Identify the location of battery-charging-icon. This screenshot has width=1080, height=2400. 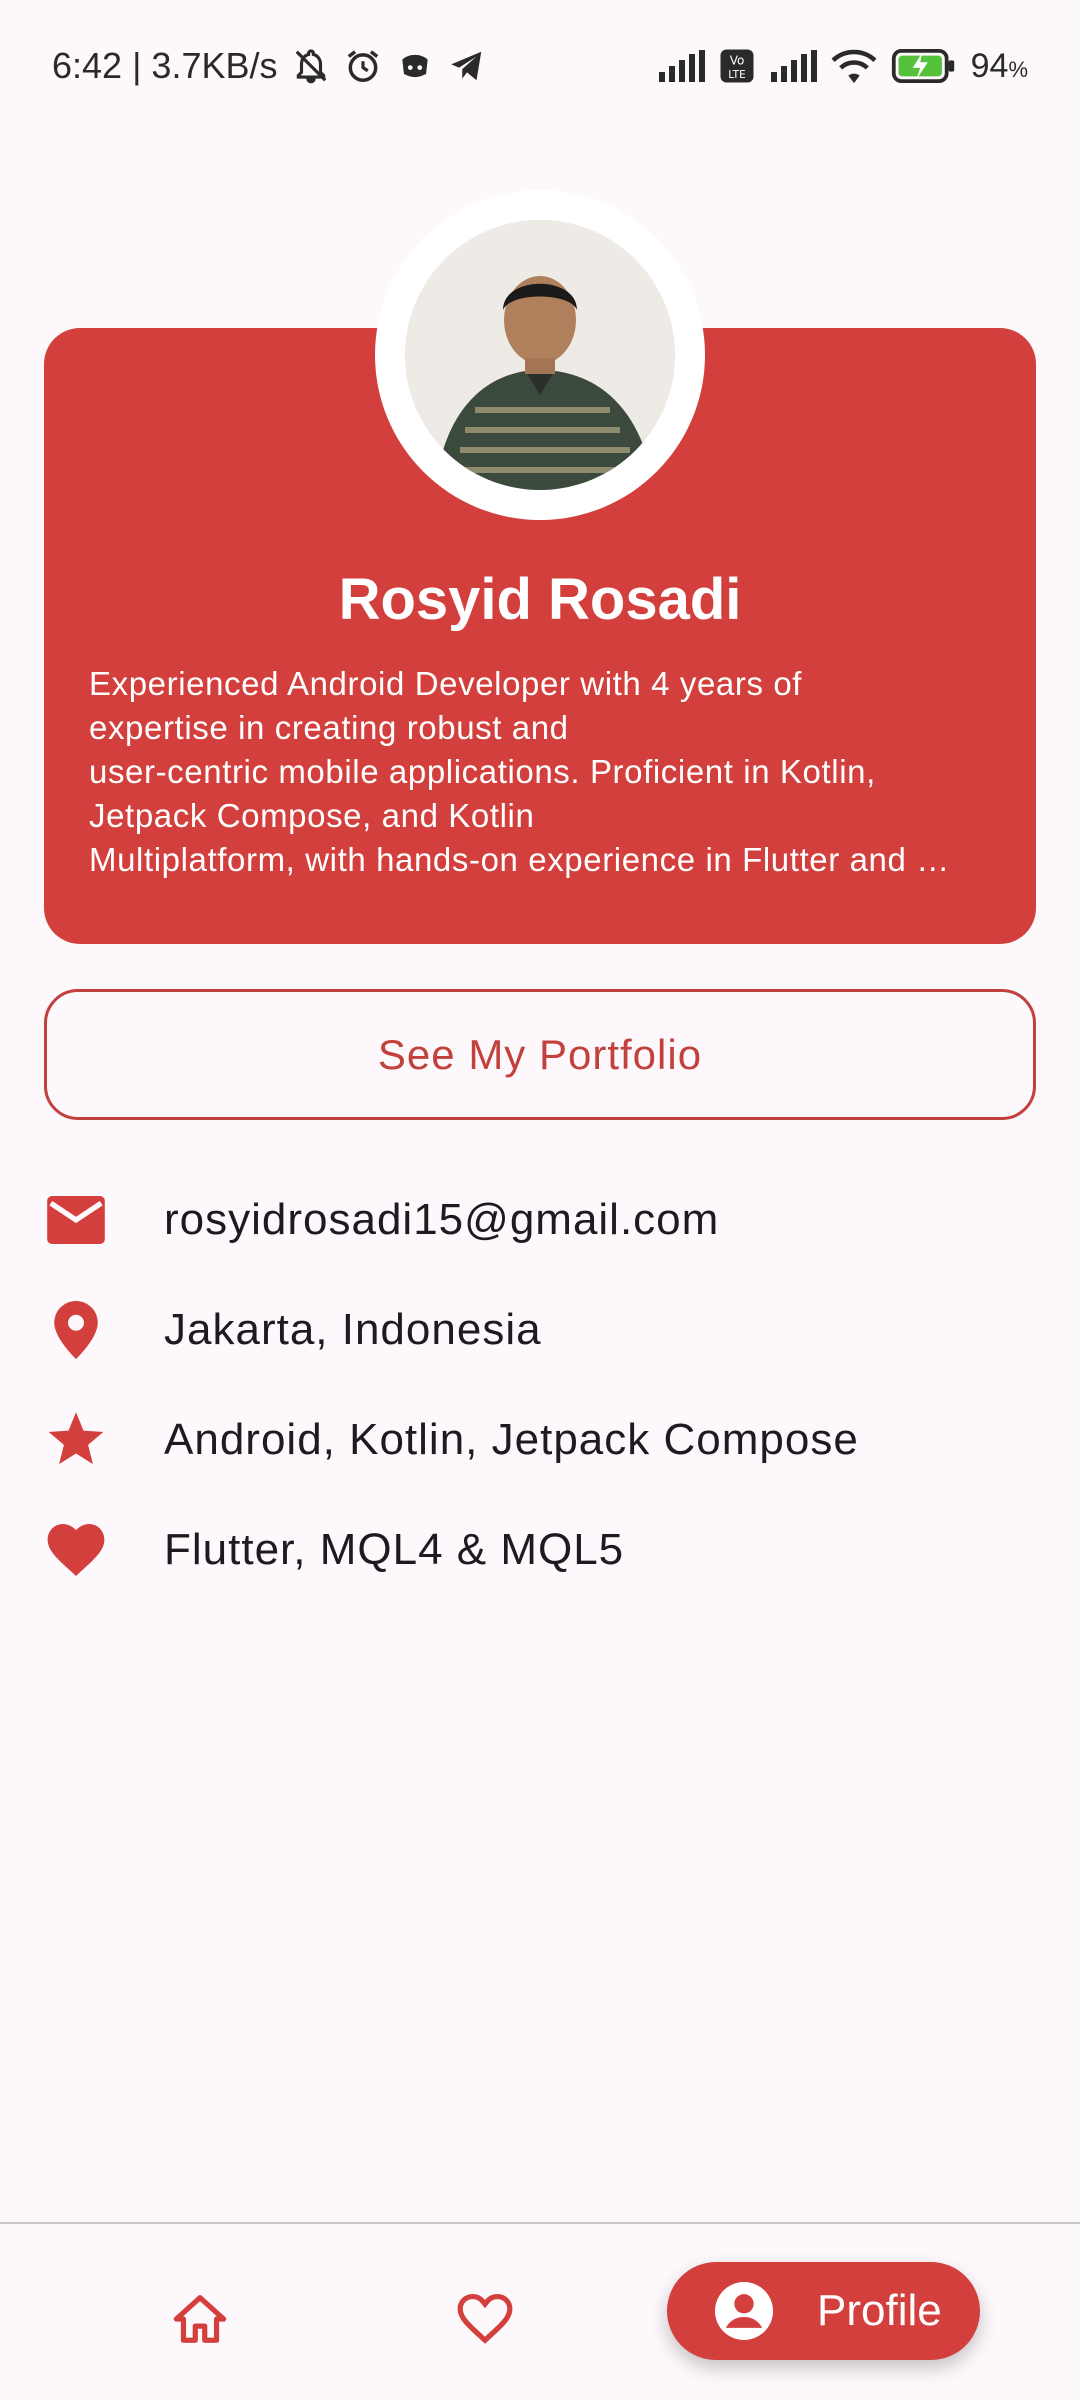
(924, 66).